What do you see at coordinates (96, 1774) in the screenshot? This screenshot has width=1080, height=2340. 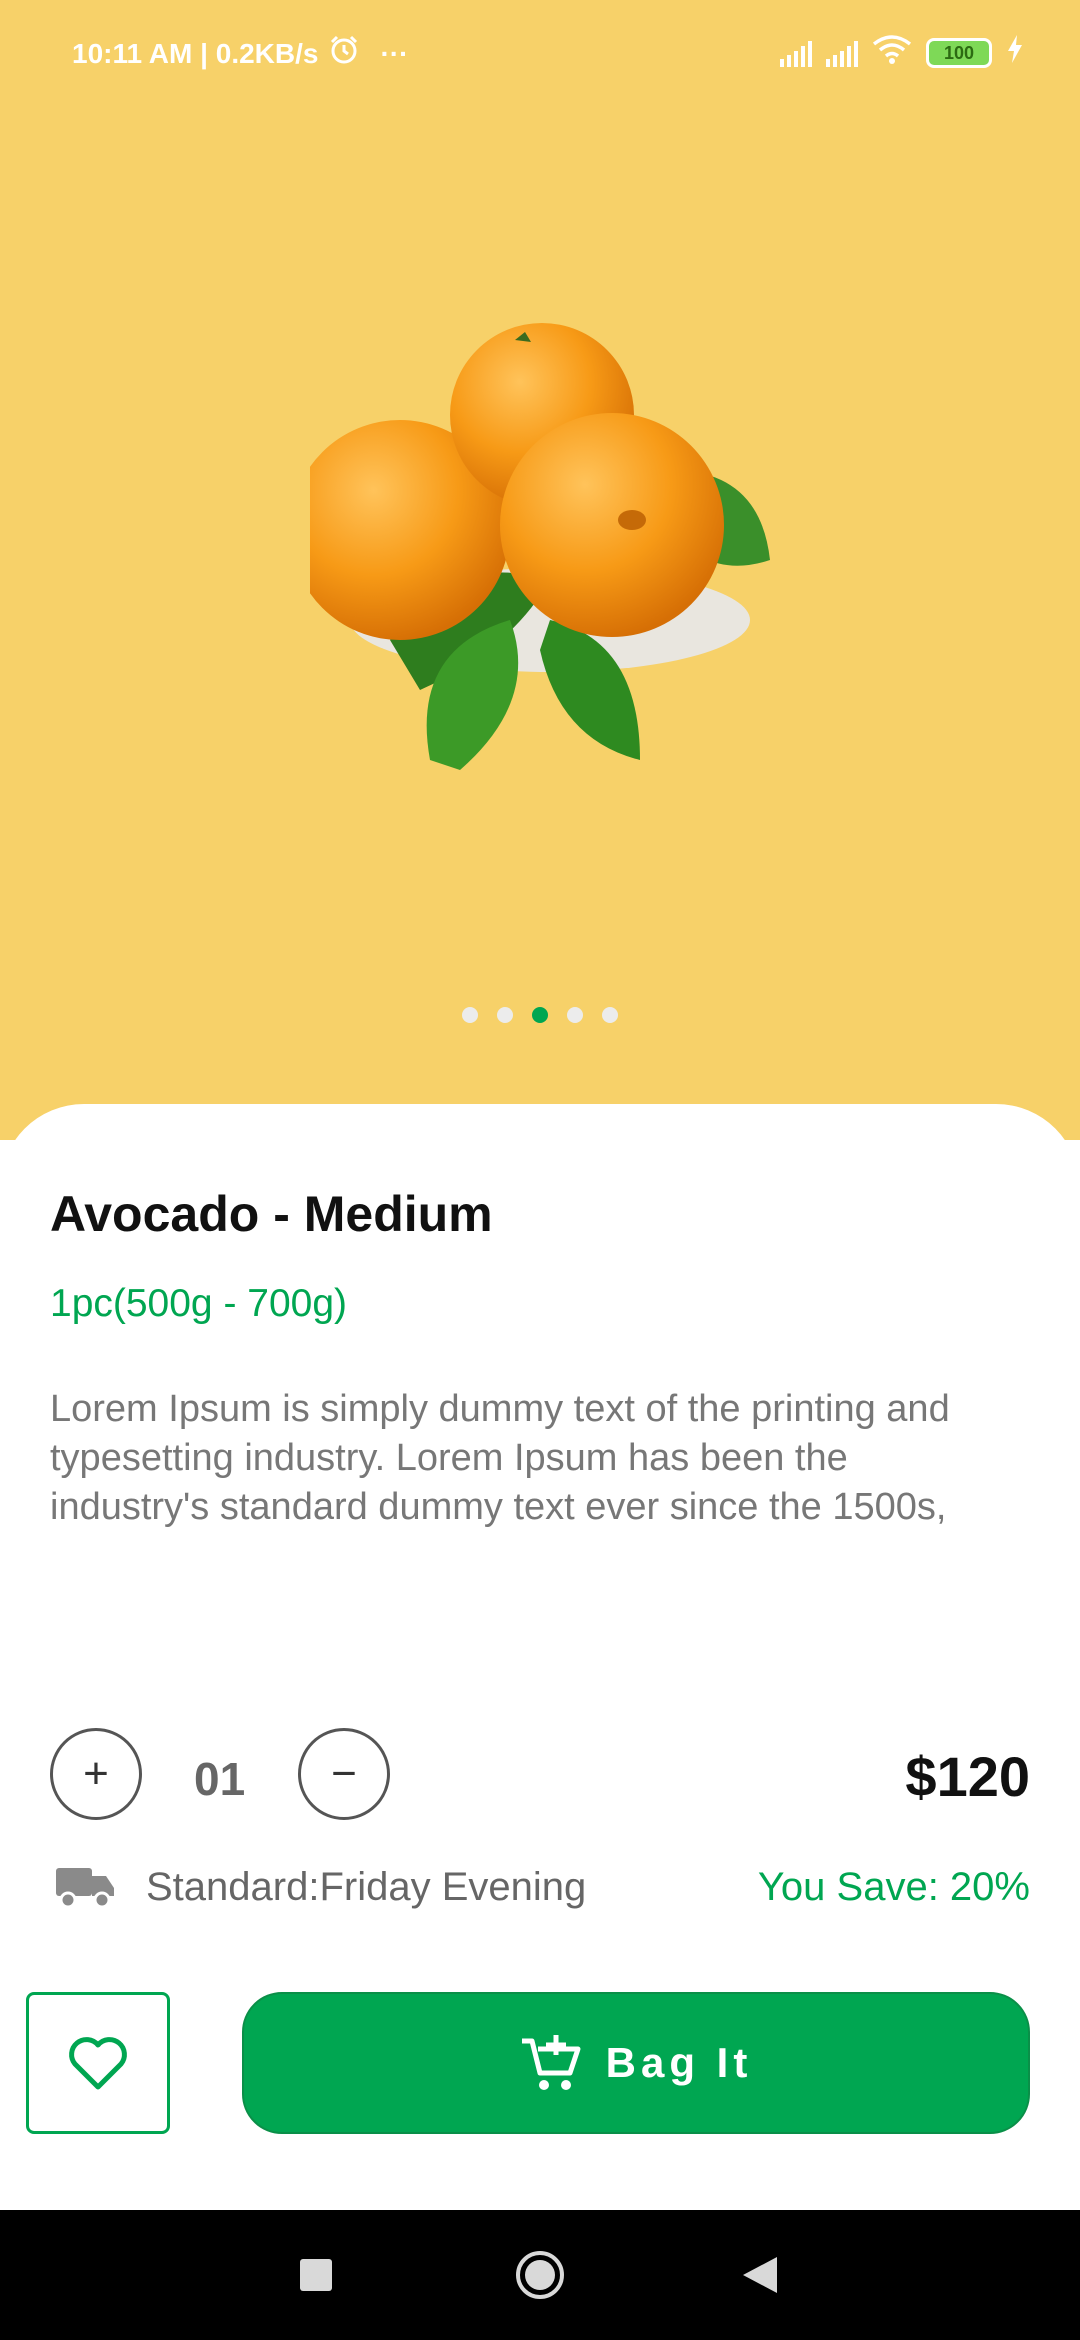 I see `increase-quantity-button: +` at bounding box center [96, 1774].